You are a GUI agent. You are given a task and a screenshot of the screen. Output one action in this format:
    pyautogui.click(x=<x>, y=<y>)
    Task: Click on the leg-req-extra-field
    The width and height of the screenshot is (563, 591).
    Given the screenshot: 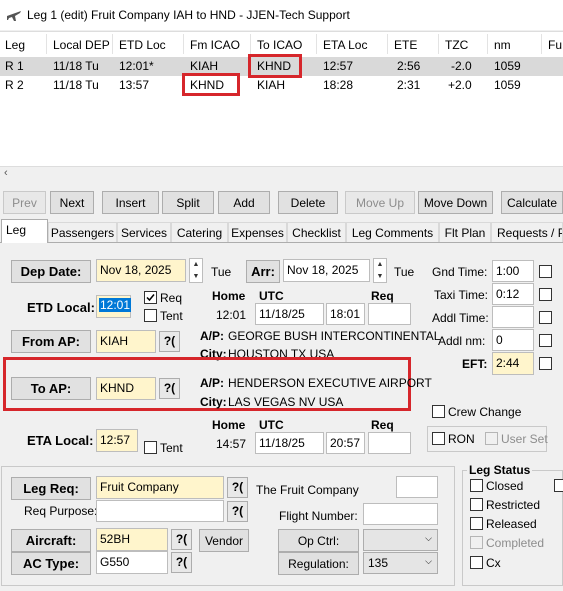 What is the action you would take?
    pyautogui.click(x=417, y=487)
    